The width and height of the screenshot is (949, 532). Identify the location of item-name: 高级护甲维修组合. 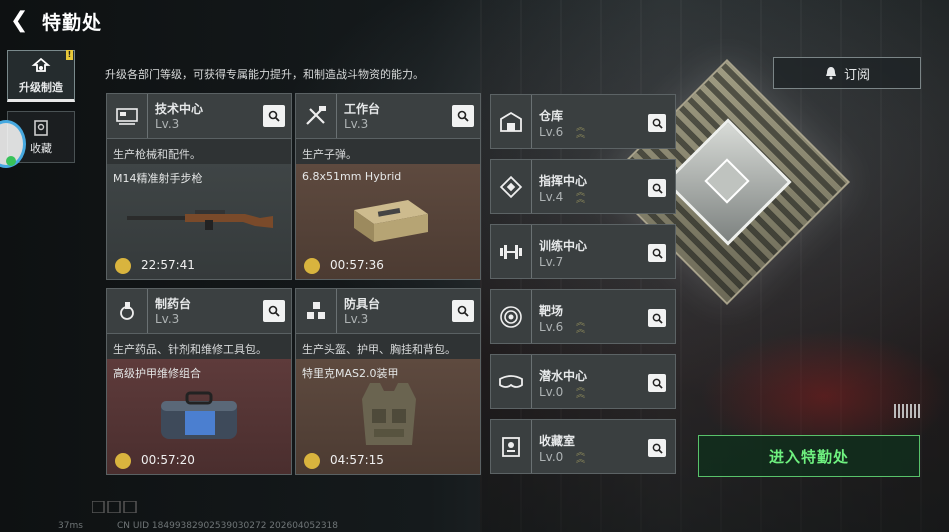
(157, 373).